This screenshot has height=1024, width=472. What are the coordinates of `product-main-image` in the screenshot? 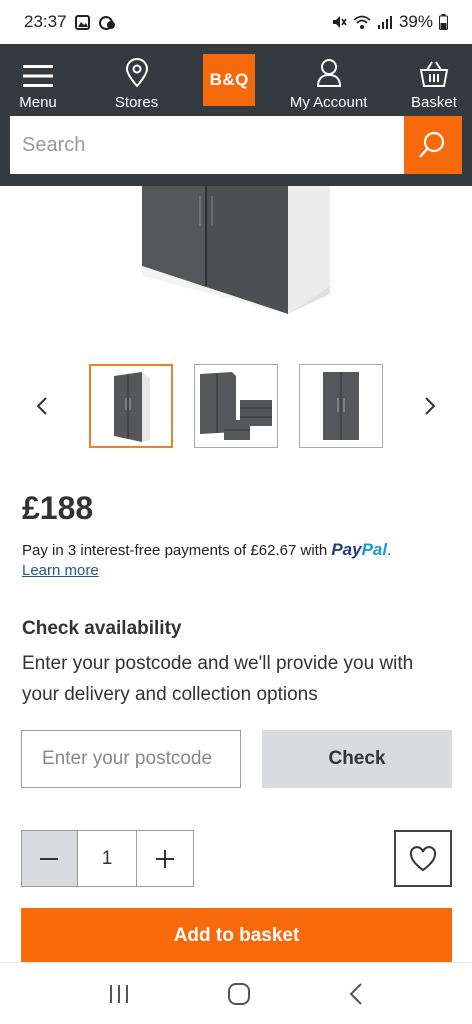 It's located at (236, 261).